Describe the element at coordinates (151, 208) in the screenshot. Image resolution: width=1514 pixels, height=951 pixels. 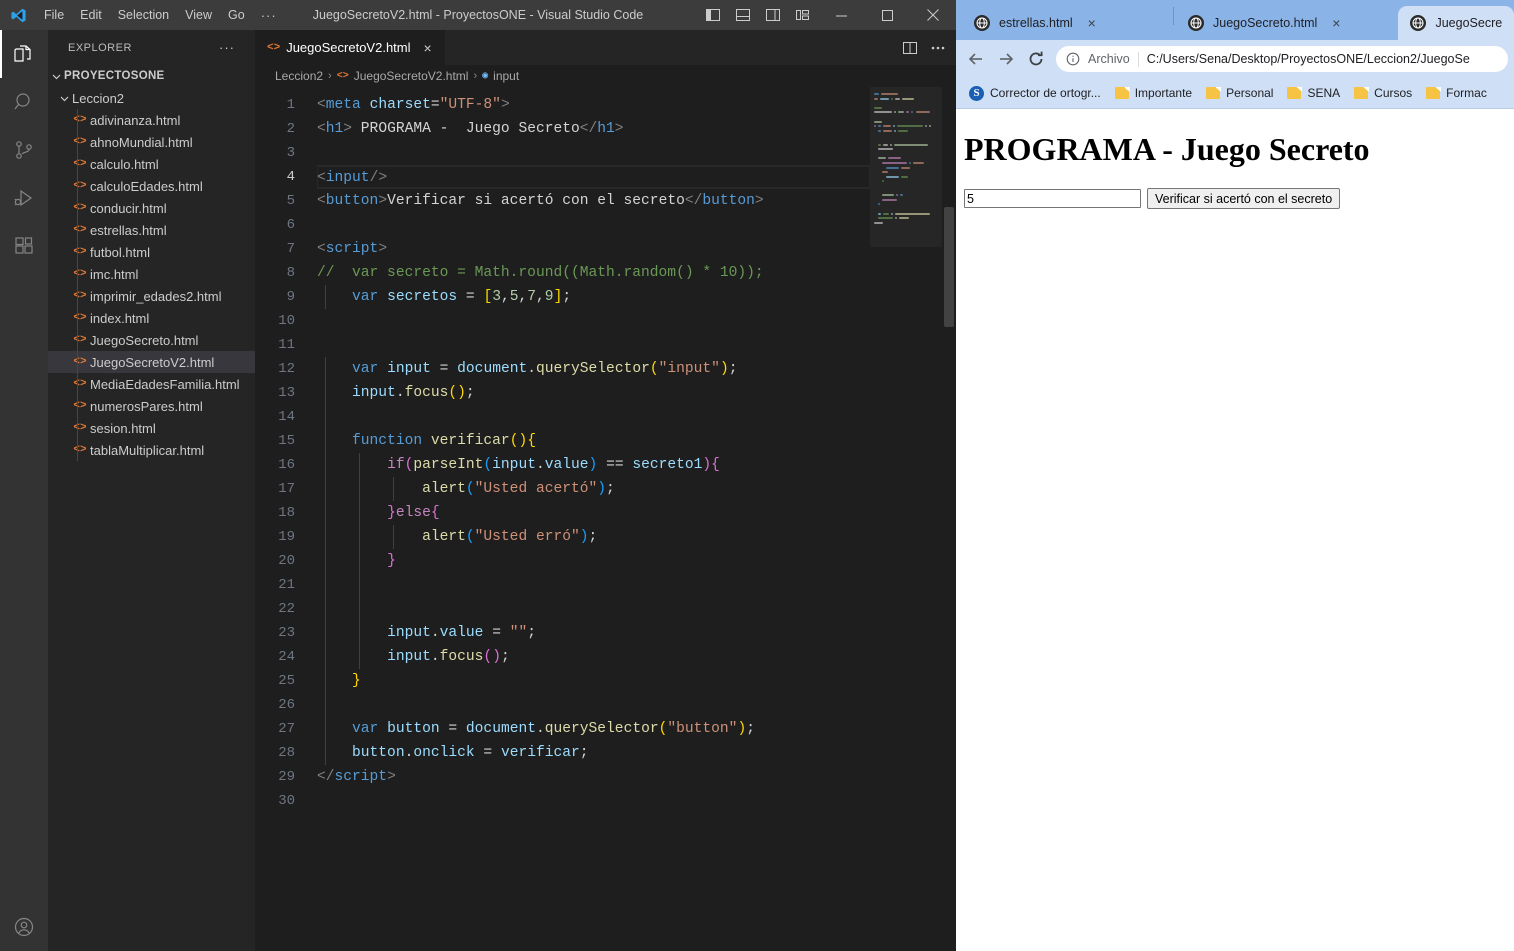
I see `tree-file-conducir-html: <> conducir.html` at that location.